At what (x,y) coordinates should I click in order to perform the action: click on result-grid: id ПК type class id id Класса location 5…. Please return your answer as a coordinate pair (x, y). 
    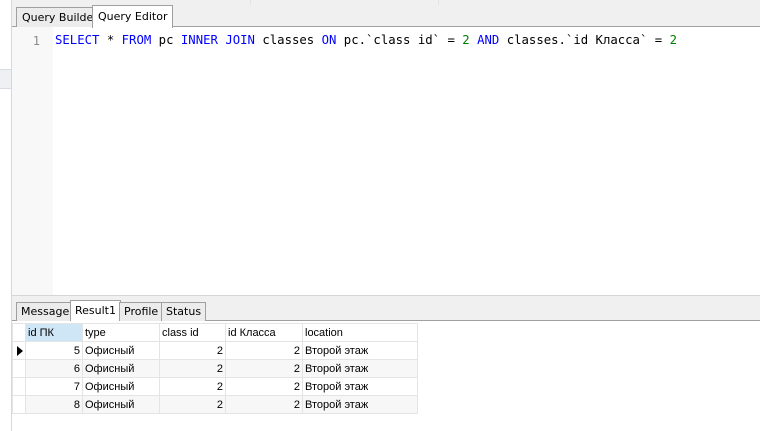
    Looking at the image, I should click on (215, 368).